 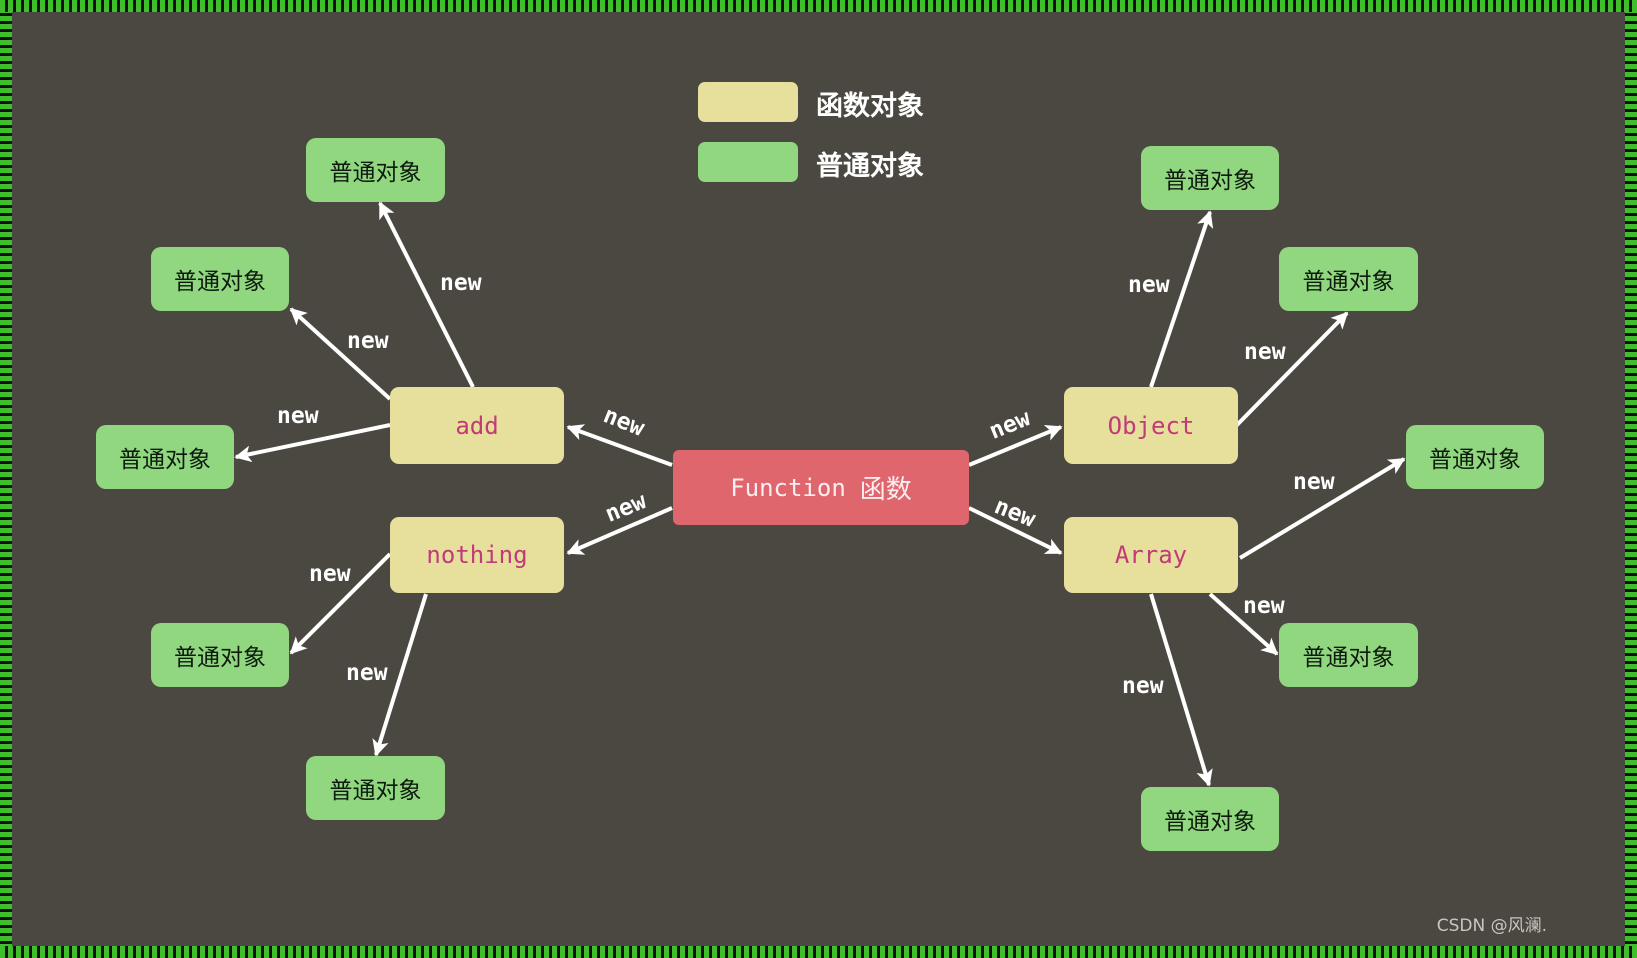 What do you see at coordinates (461, 283) in the screenshot?
I see `edge-label-add-1: new` at bounding box center [461, 283].